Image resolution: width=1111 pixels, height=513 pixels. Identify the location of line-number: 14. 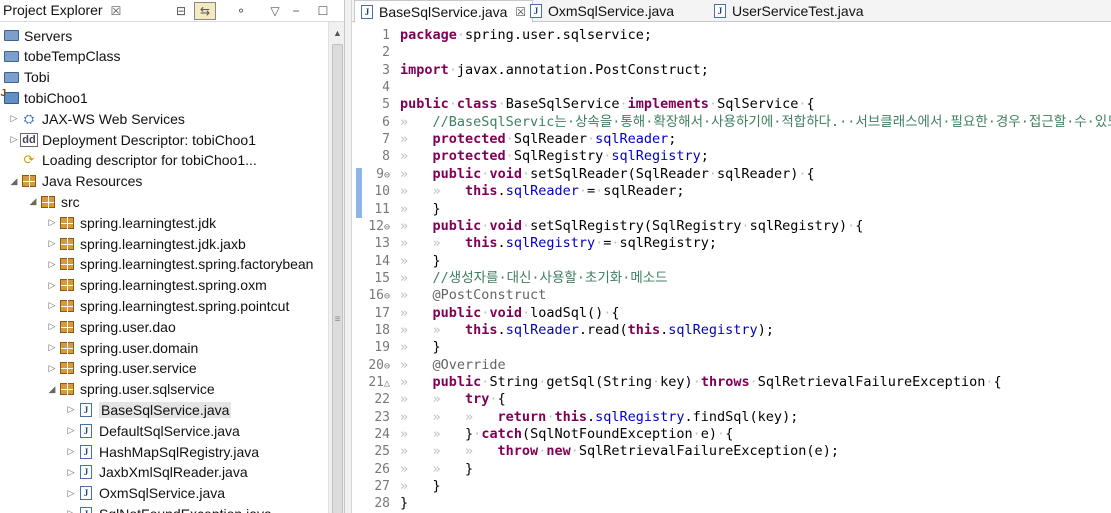
(382, 261).